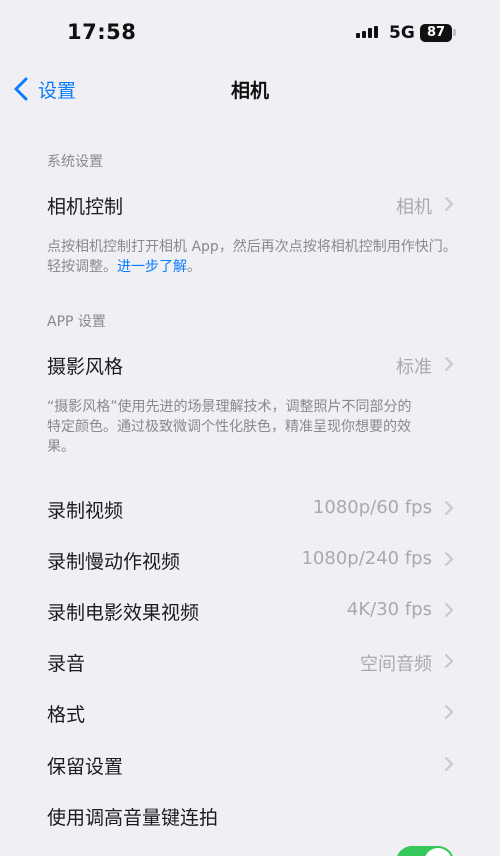 The height and width of the screenshot is (856, 500). I want to click on footnote-text: 点按相机控制打开相机 App，然后再次点按将相机控制用作快门。轻按调整。, so click(252, 257).